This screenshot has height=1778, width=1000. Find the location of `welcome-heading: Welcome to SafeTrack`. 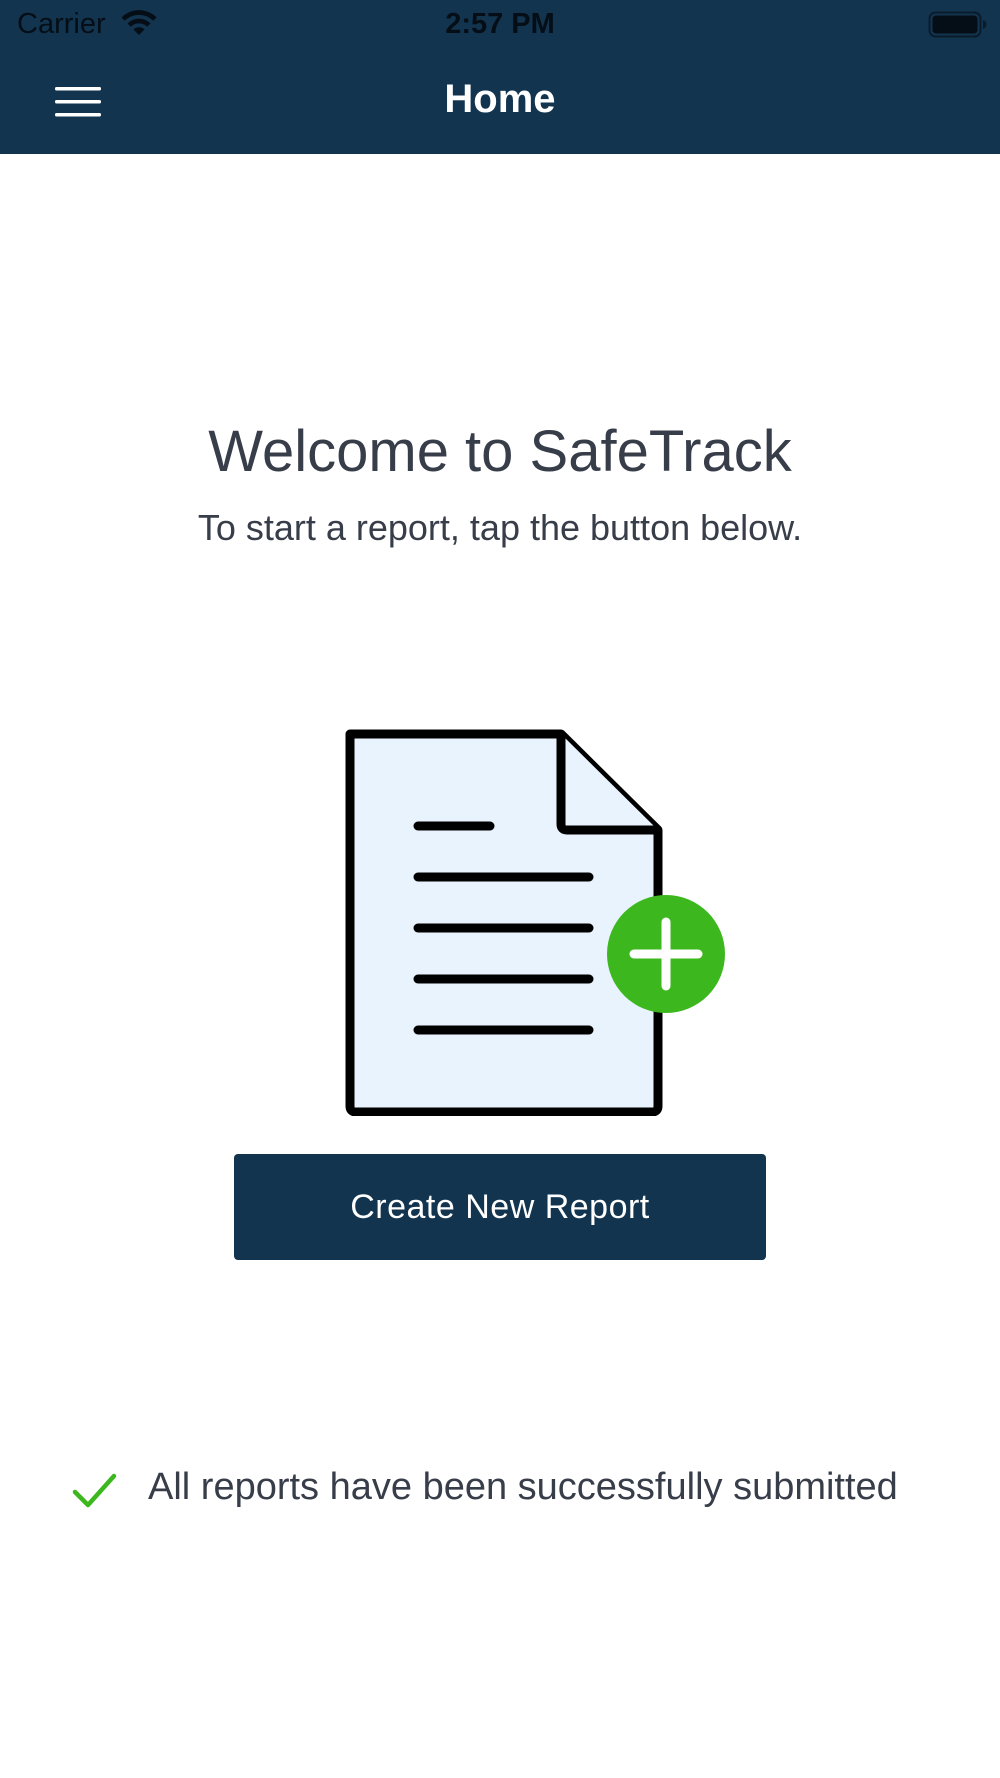

welcome-heading: Welcome to SafeTrack is located at coordinates (500, 451).